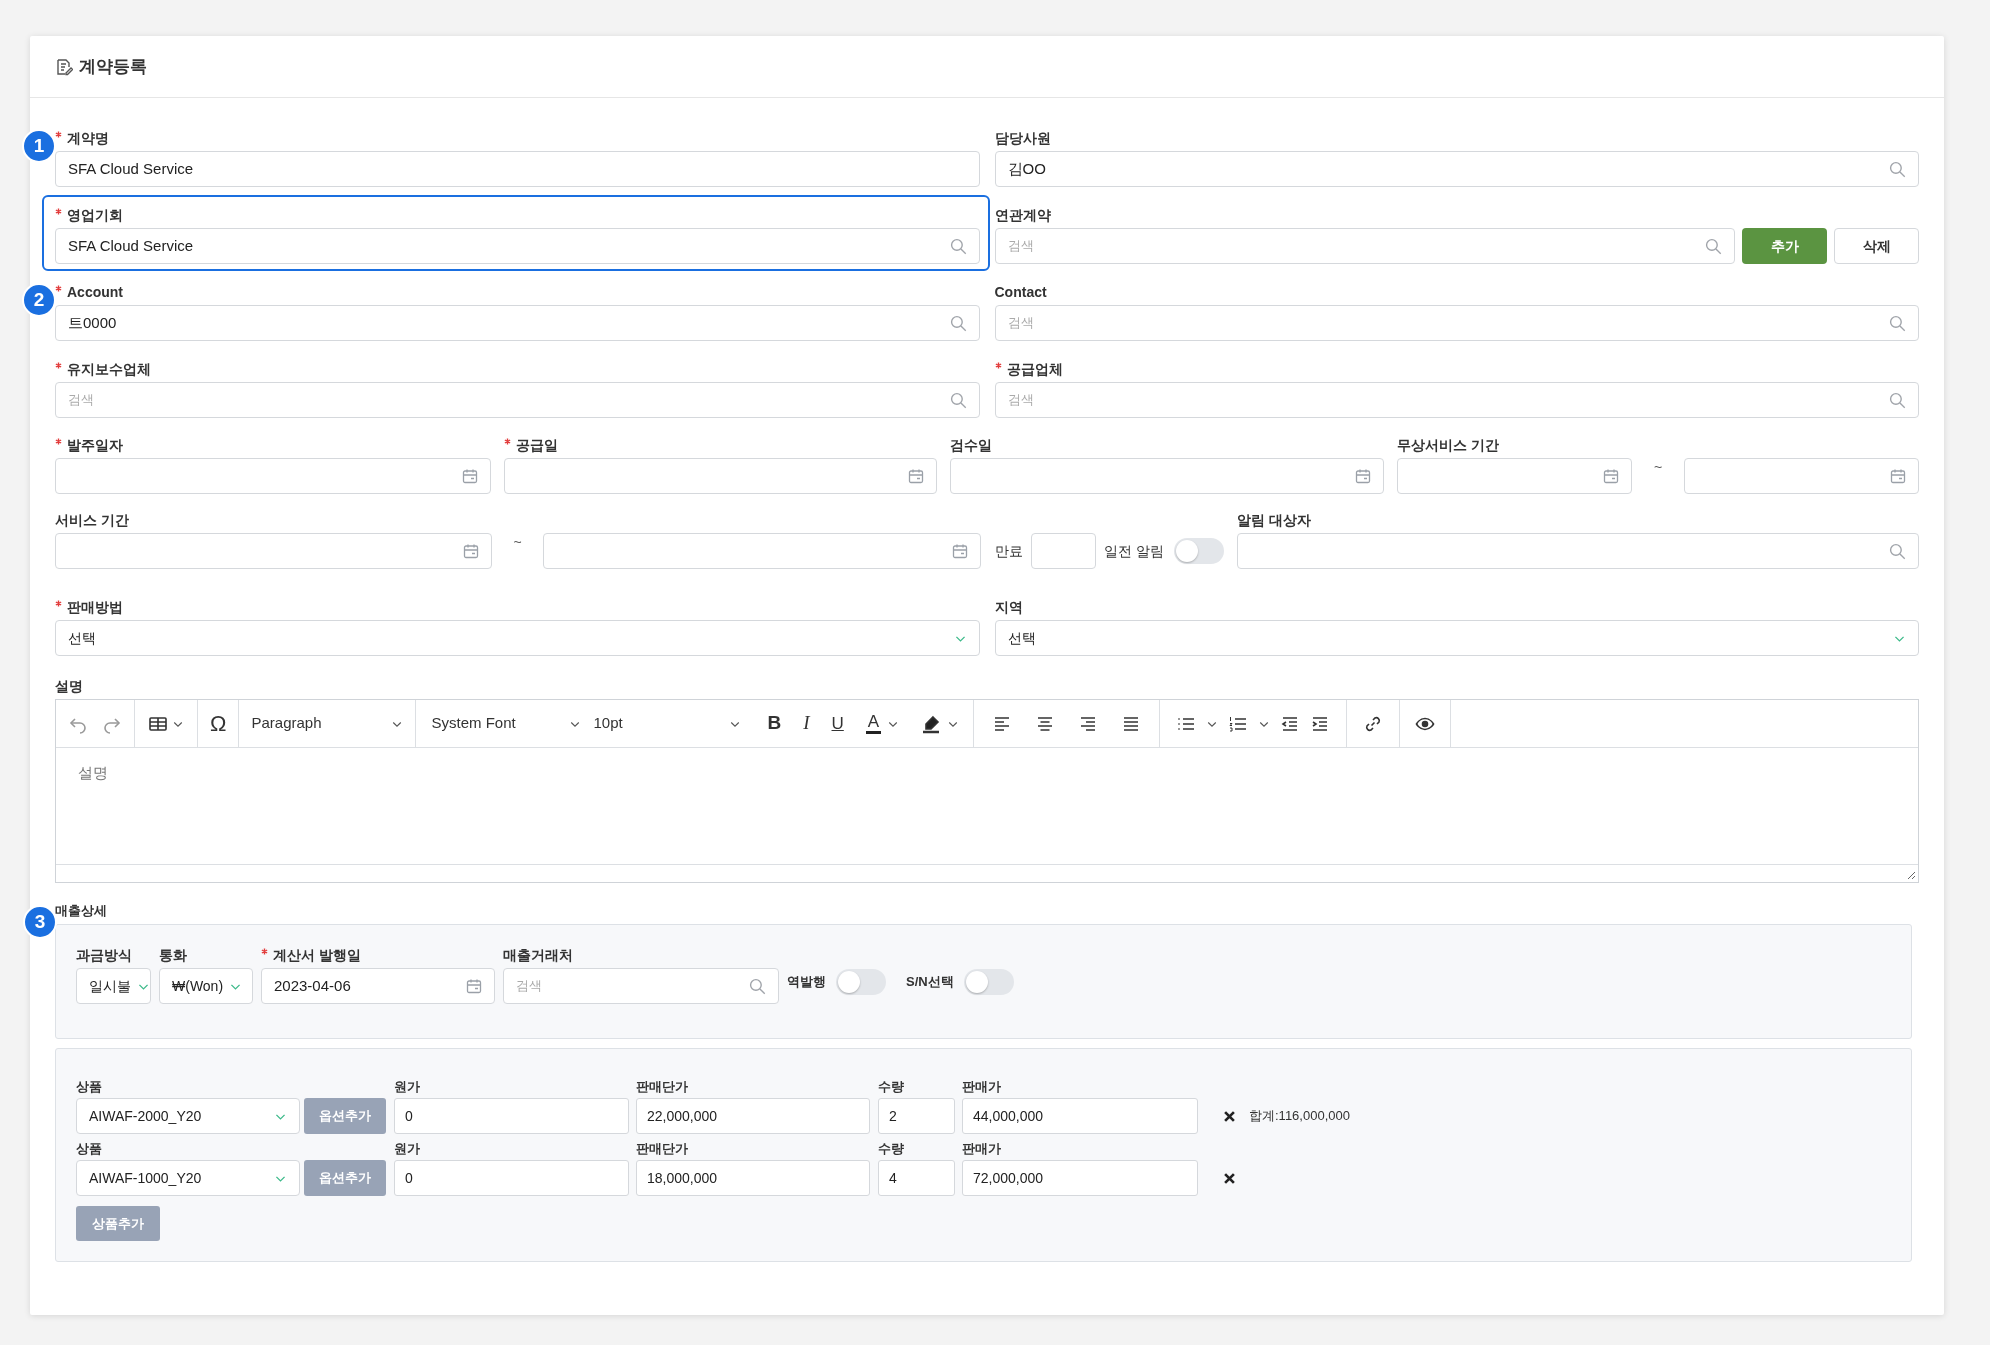  Describe the element at coordinates (81, 911) in the screenshot. I see `section-label: 매출상세` at that location.